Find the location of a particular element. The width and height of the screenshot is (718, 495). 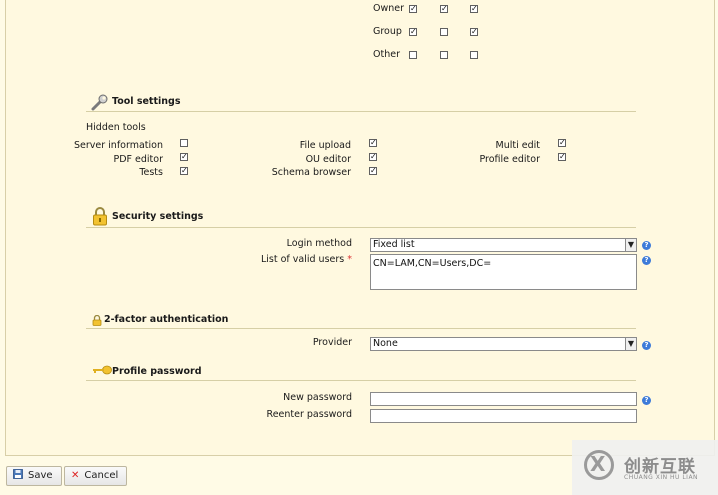

tool-profile-editor-label: Profile editor is located at coordinates (509, 159).